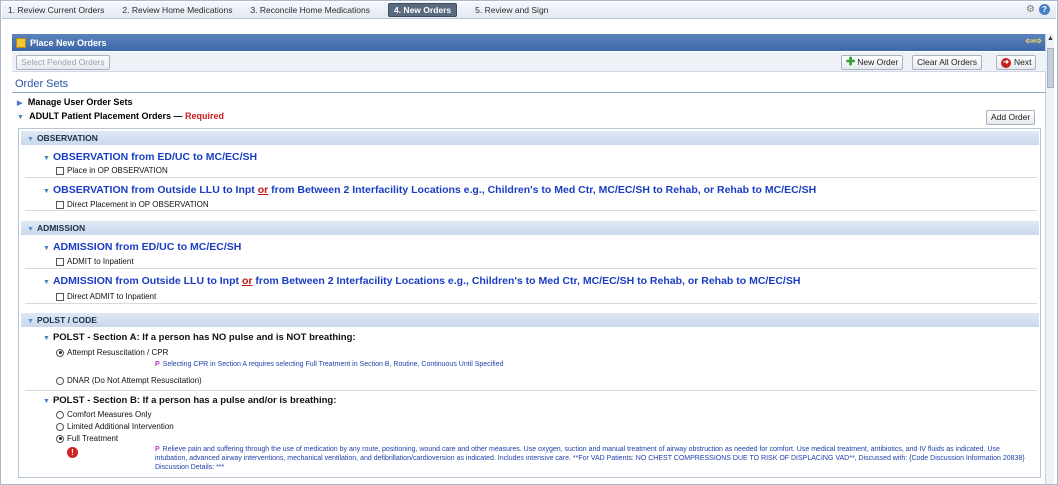 Image resolution: width=1058 pixels, height=485 pixels. What do you see at coordinates (851, 62) in the screenshot?
I see `plus-icon: ✚` at bounding box center [851, 62].